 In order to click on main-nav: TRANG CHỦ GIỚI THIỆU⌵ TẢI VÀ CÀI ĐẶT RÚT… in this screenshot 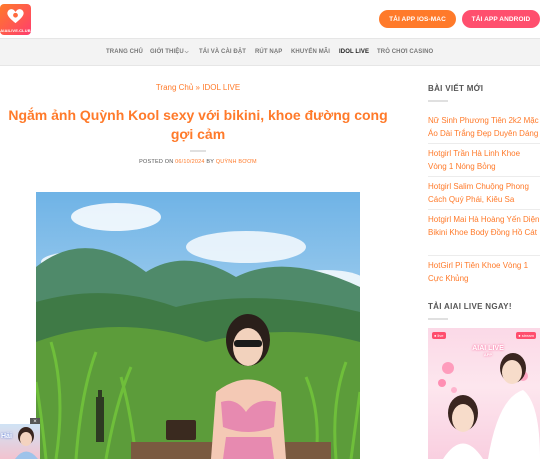, I will do `click(270, 52)`.